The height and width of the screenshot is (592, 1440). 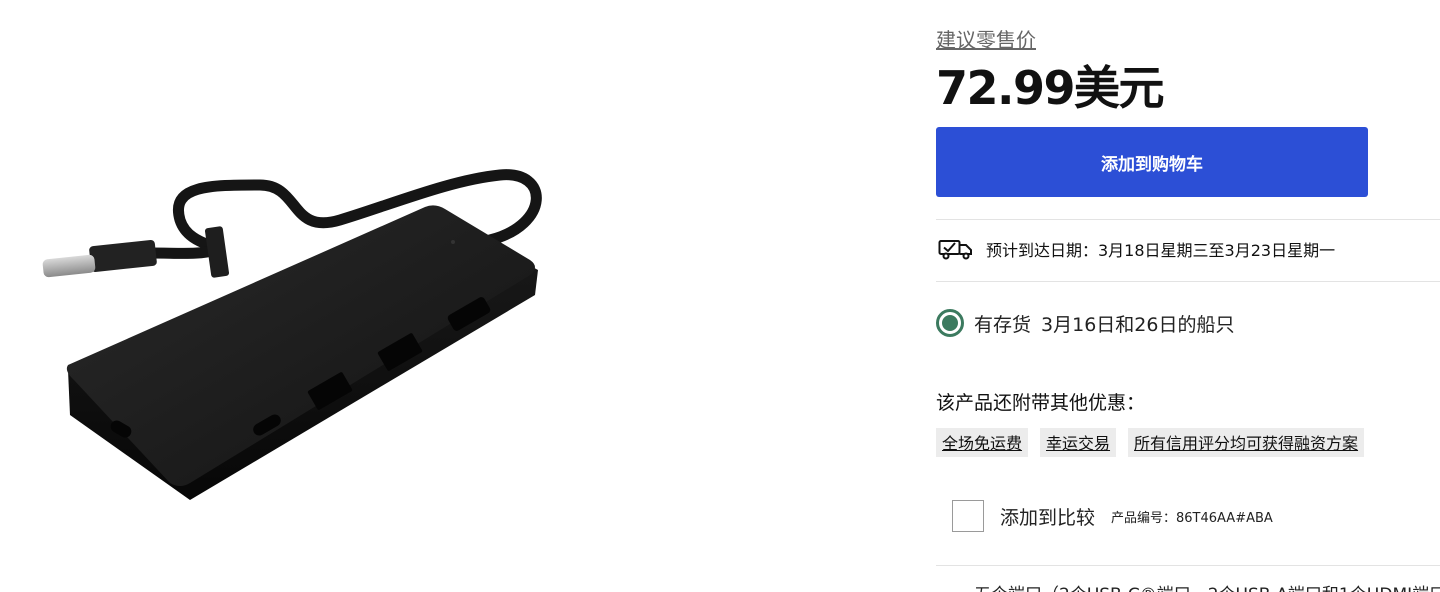 What do you see at coordinates (1003, 324) in the screenshot?
I see `stock-status-text: 有存货` at bounding box center [1003, 324].